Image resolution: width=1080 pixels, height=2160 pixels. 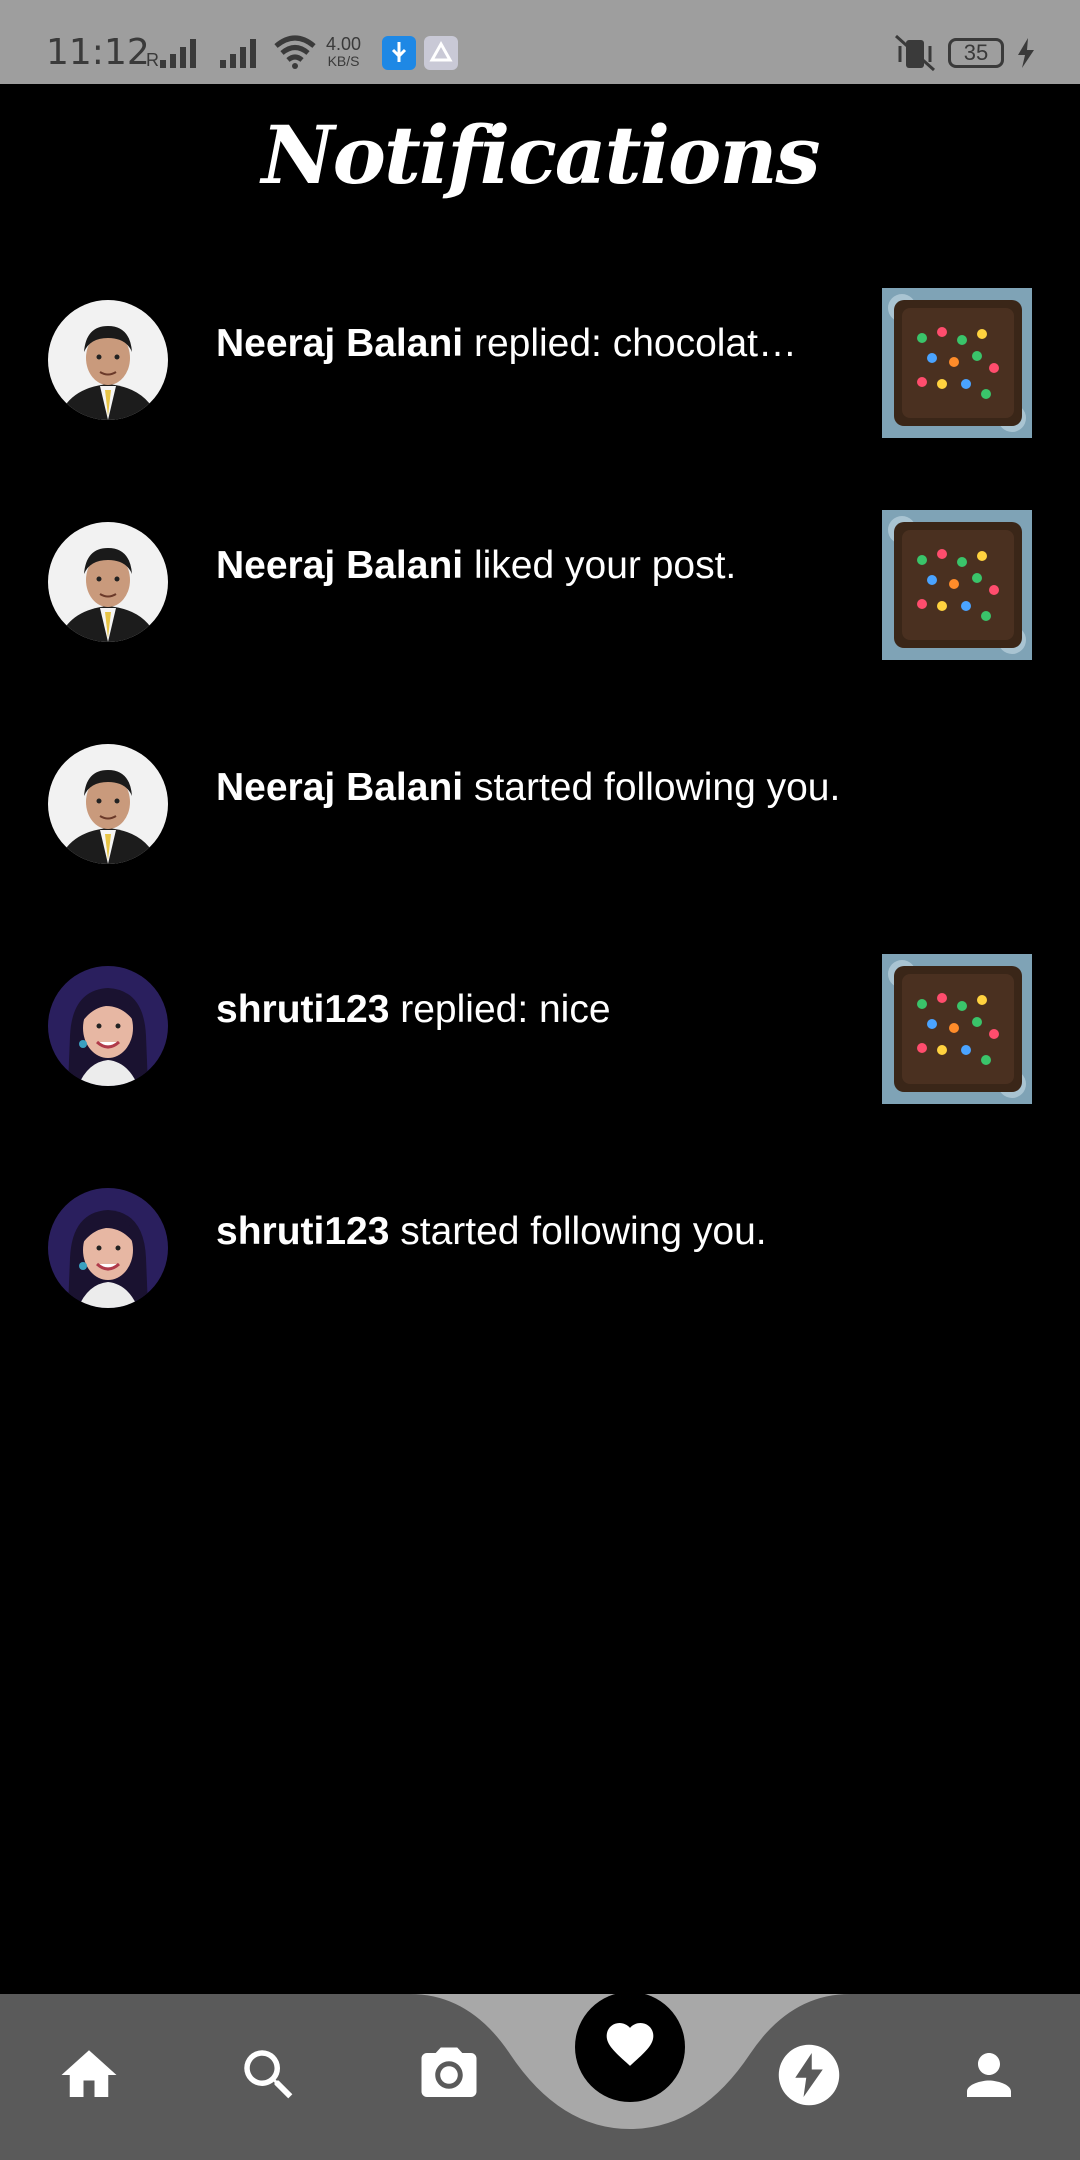 I want to click on notification-item: Neeraj Balani liked your post., so click(x=540, y=598).